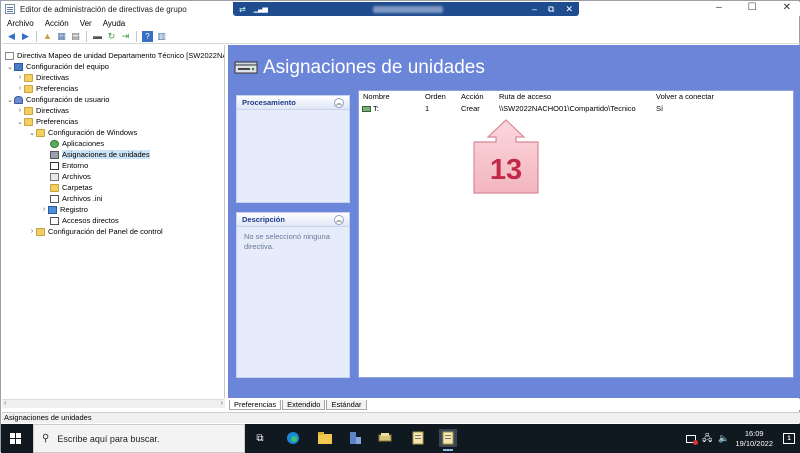 This screenshot has width=800, height=453. Describe the element at coordinates (84, 220) in the screenshot. I see `tree-item-shortcuts: Accesos directos` at that location.